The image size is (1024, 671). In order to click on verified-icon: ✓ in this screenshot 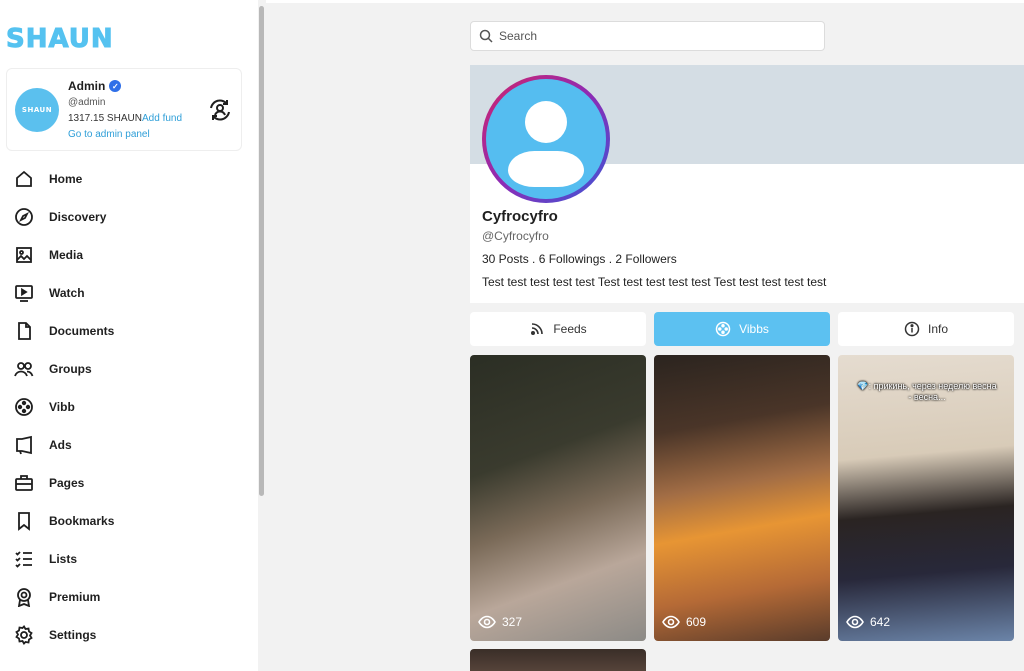, I will do `click(115, 86)`.